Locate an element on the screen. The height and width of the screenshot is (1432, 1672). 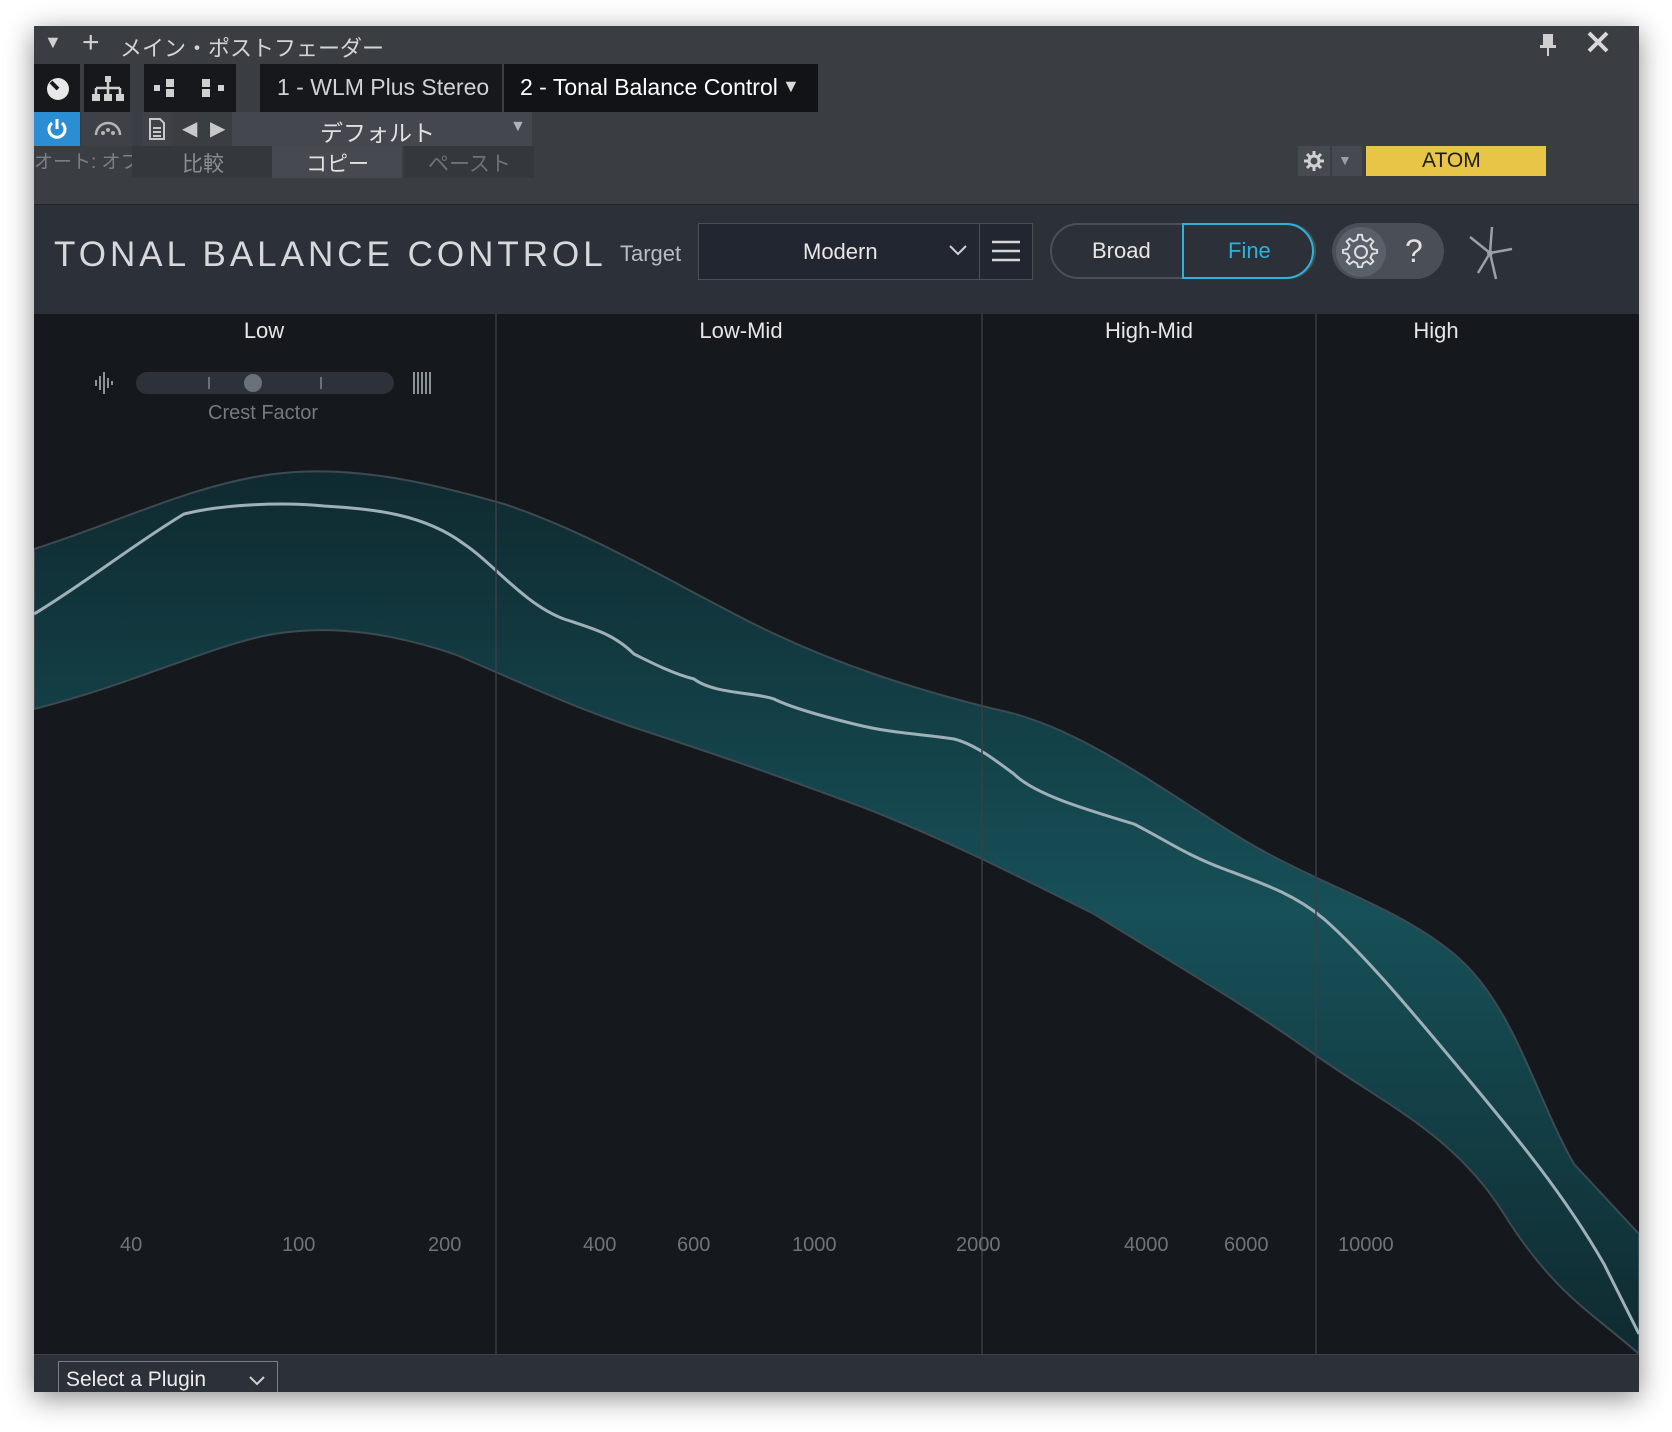
select-plugin-dropdown: Select a Plugin is located at coordinates (168, 1376).